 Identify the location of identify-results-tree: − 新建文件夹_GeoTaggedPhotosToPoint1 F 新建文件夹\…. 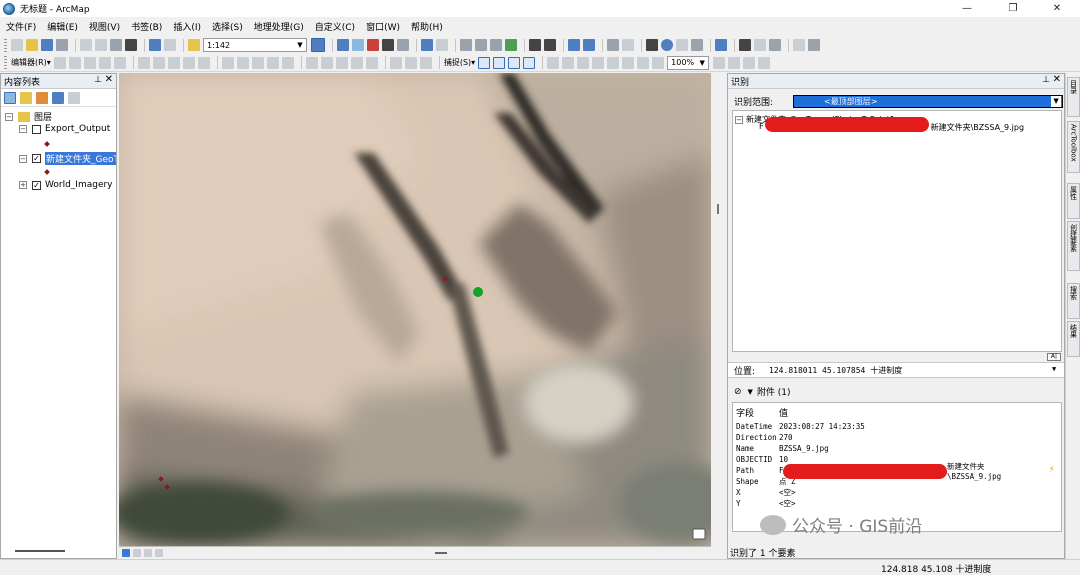
(897, 231).